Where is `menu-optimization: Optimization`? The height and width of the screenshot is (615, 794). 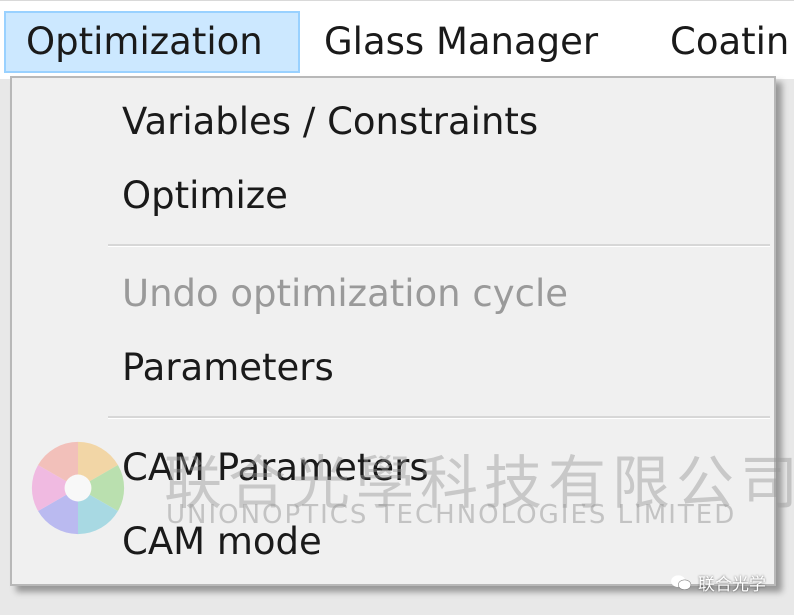 menu-optimization: Optimization is located at coordinates (152, 42).